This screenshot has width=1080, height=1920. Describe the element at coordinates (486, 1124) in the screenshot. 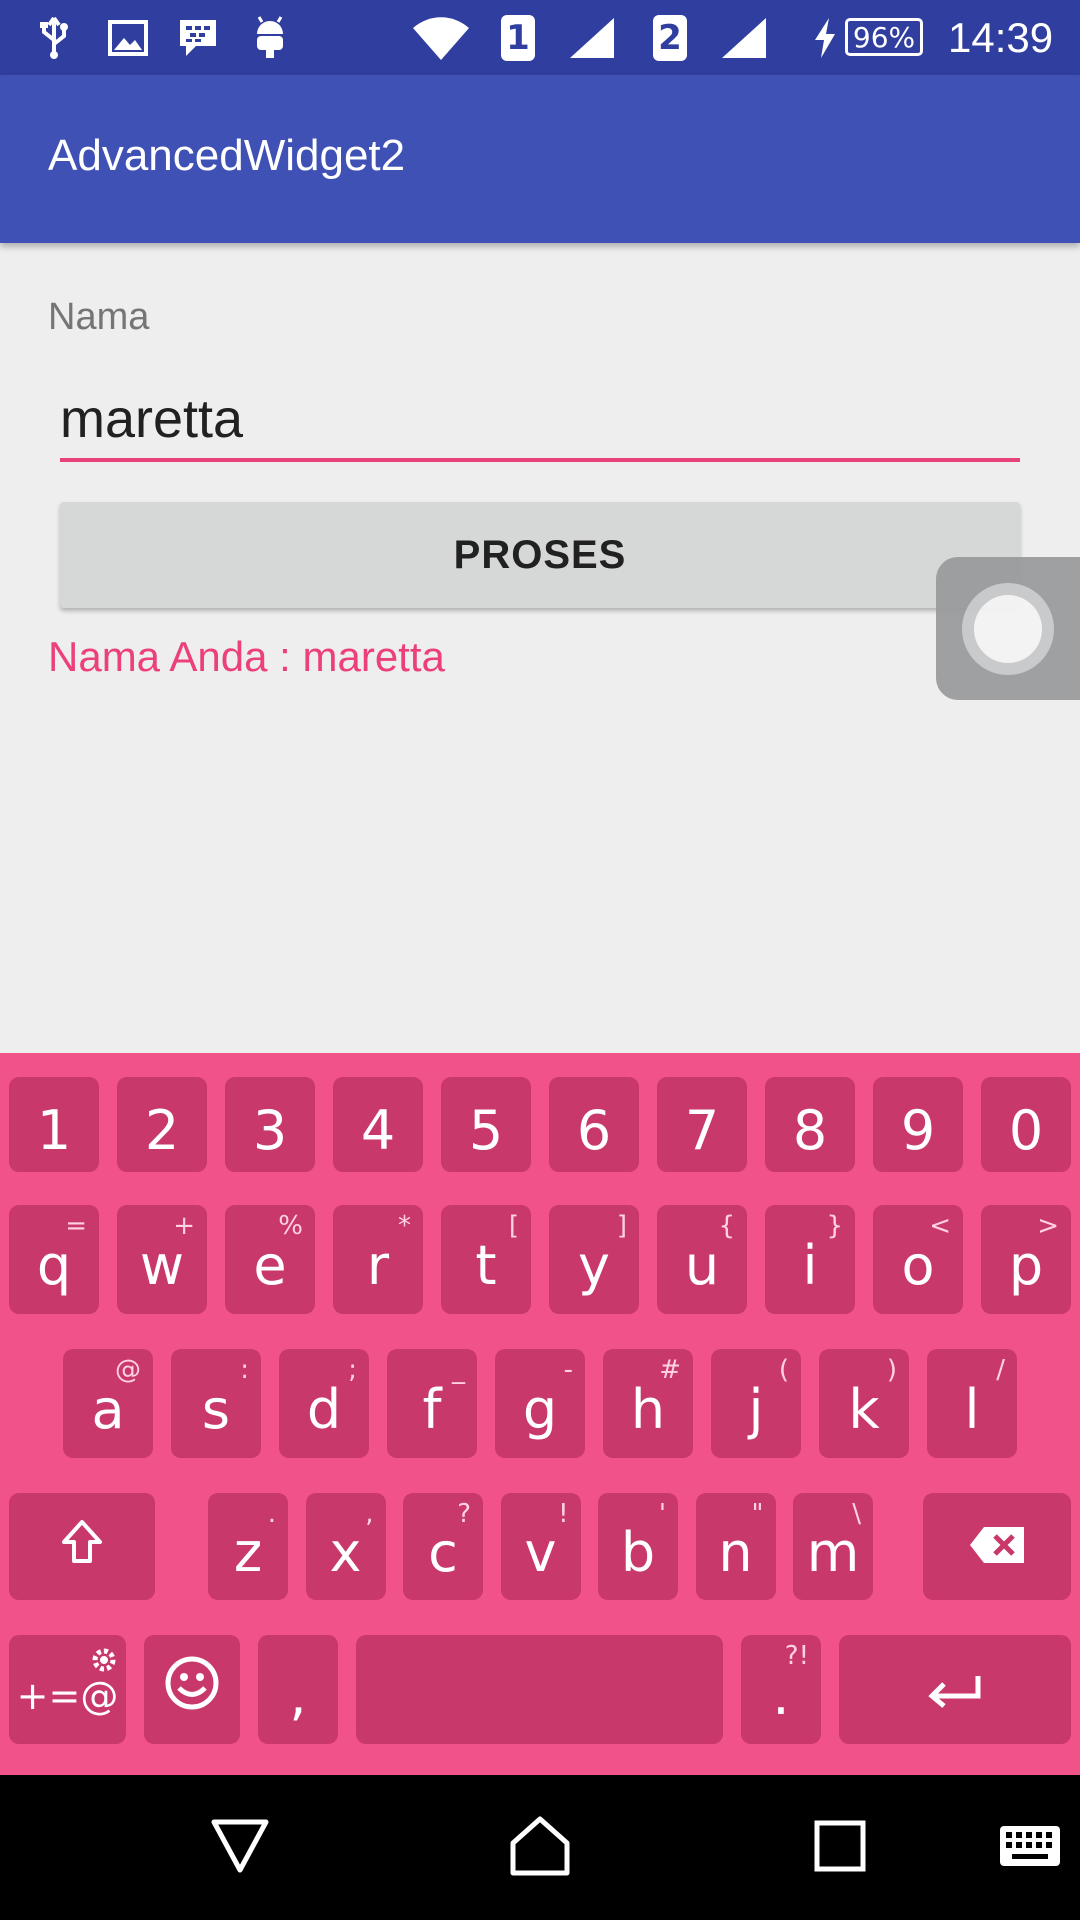

I see `key-5: 5` at that location.